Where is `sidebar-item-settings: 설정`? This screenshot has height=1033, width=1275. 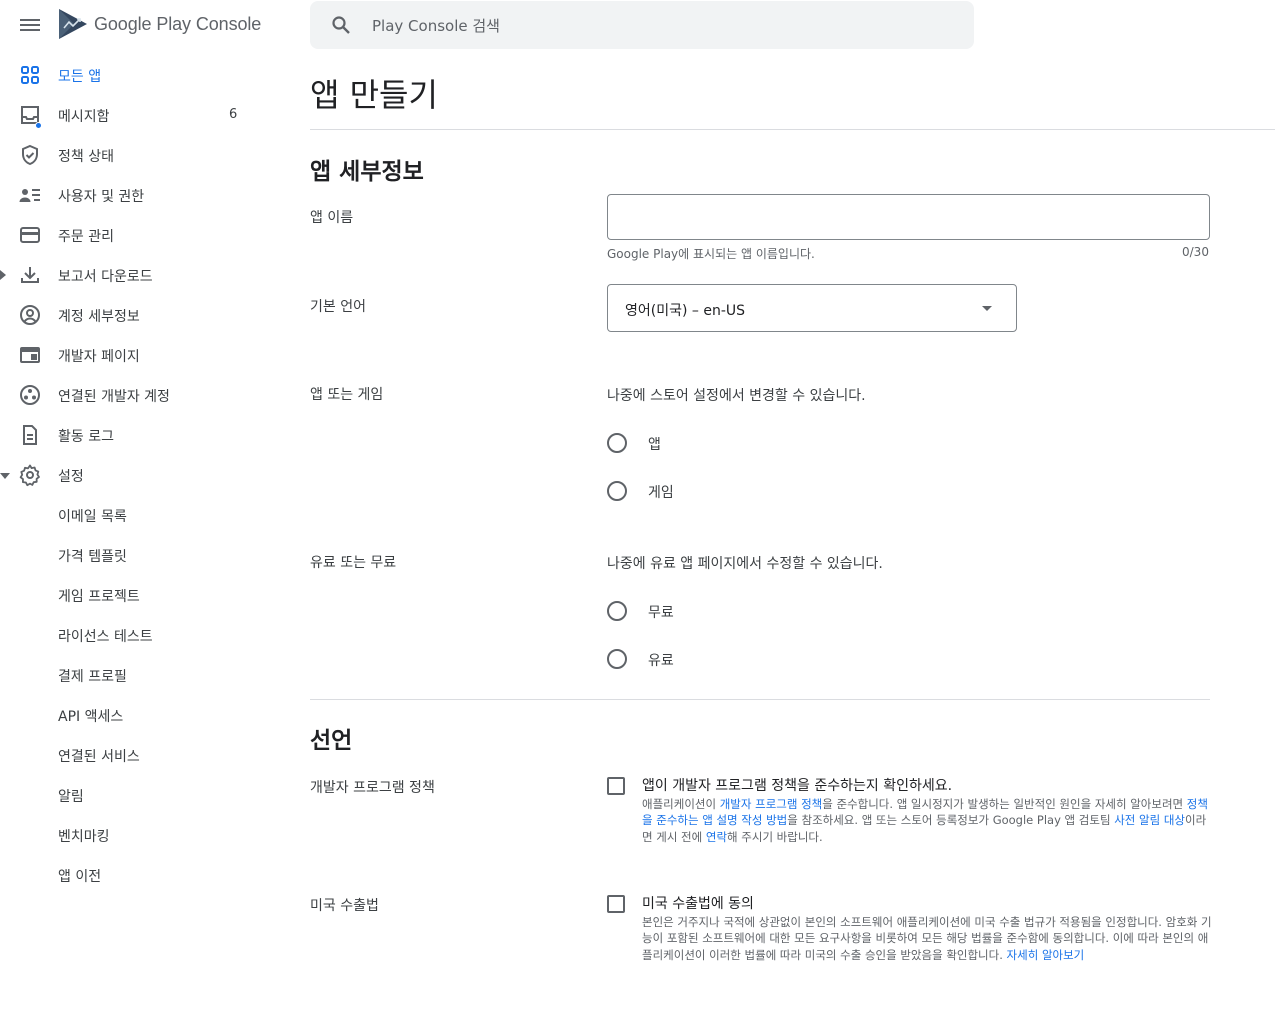
sidebar-item-settings: 설정 is located at coordinates (145, 475).